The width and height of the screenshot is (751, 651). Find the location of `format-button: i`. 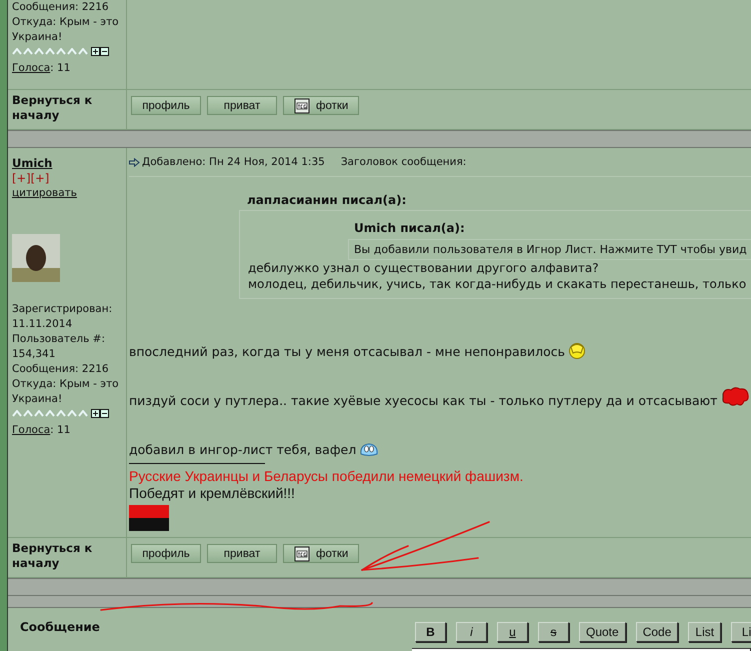

format-button: i is located at coordinates (471, 632).